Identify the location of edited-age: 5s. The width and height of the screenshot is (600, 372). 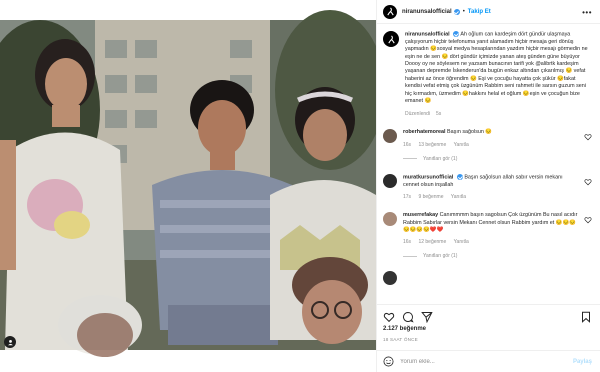
(439, 114).